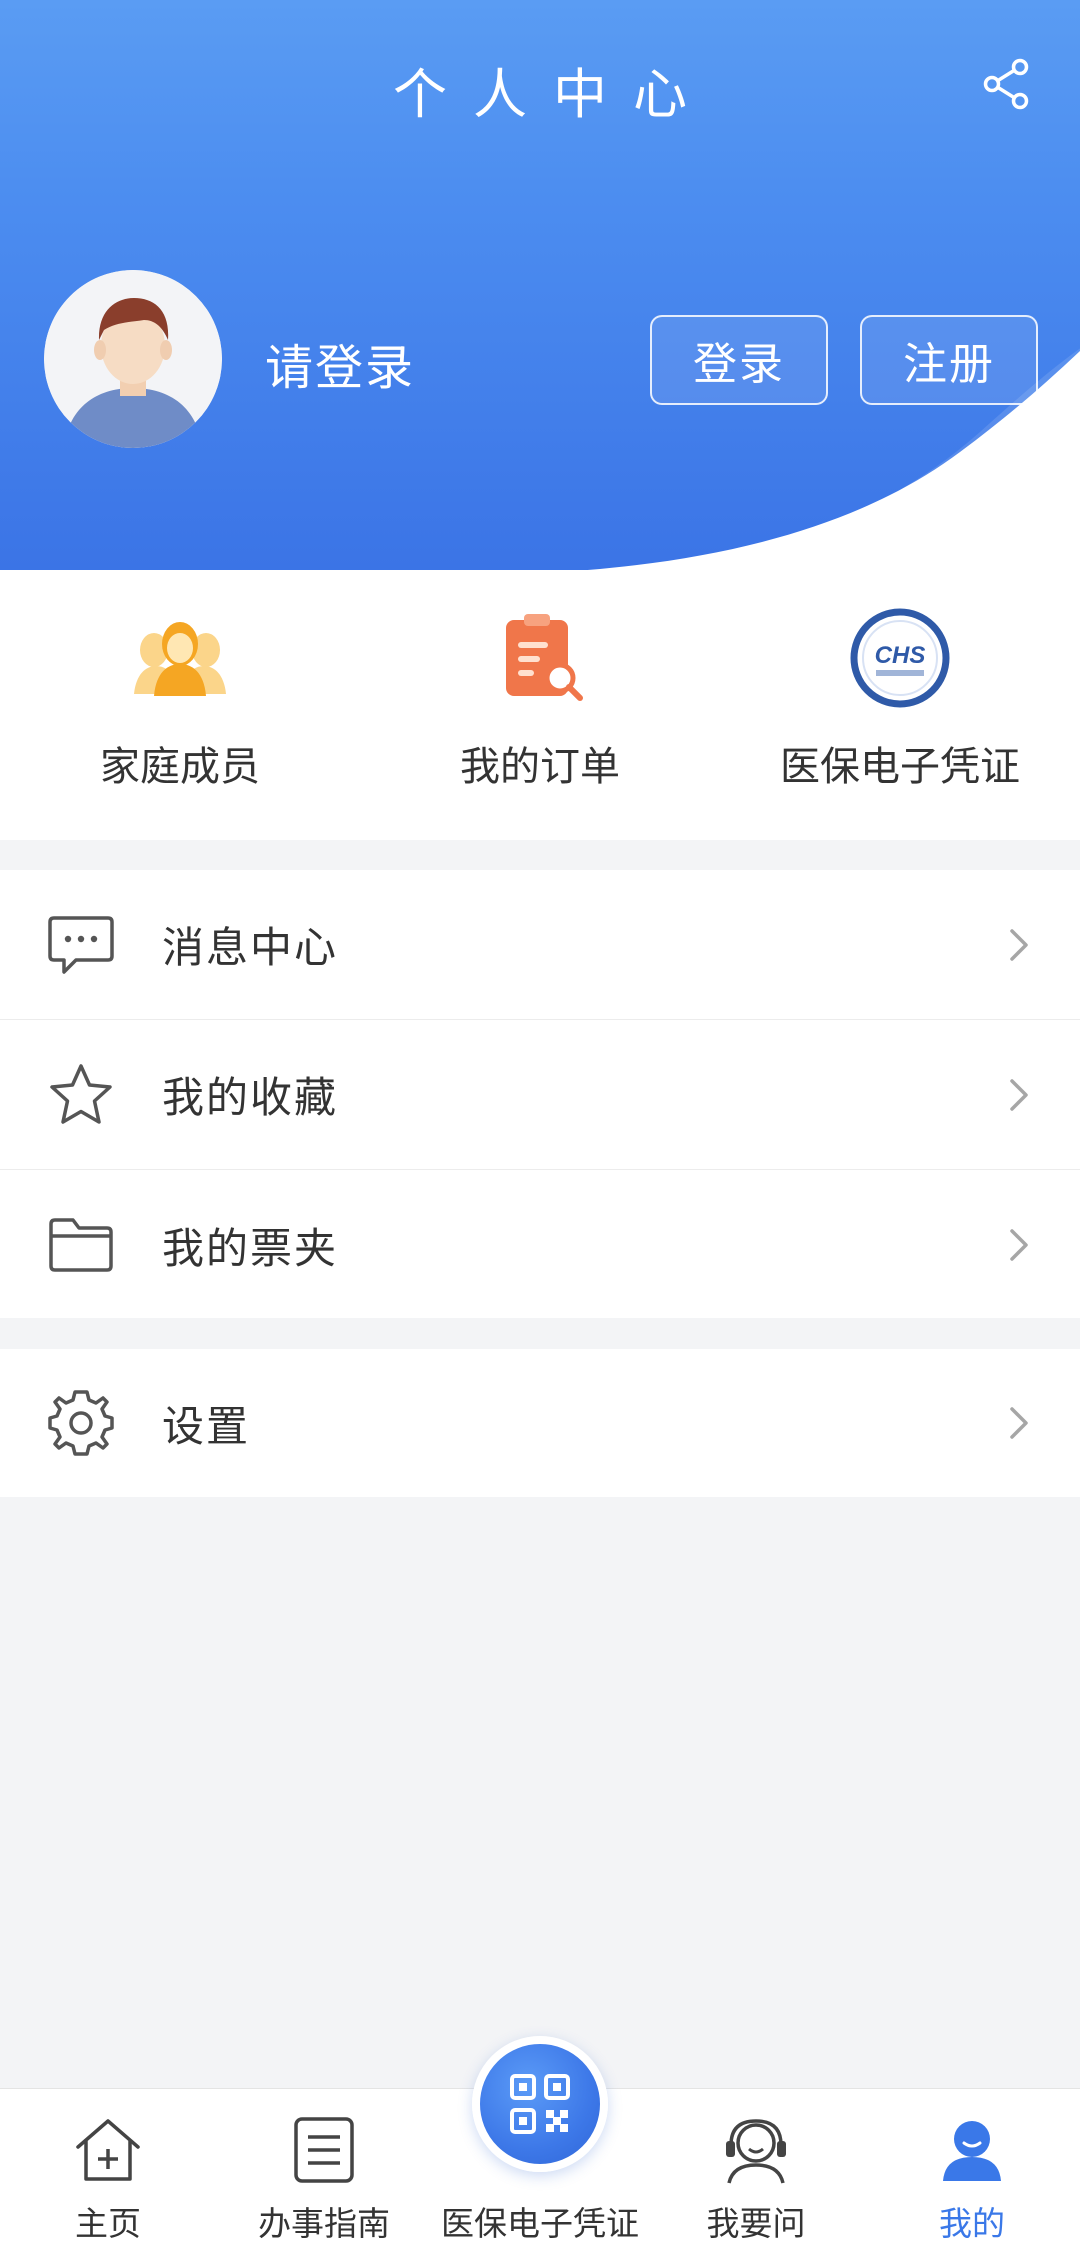 The height and width of the screenshot is (2255, 1080). I want to click on menu-label-favorites: 我的收藏, so click(250, 1097).